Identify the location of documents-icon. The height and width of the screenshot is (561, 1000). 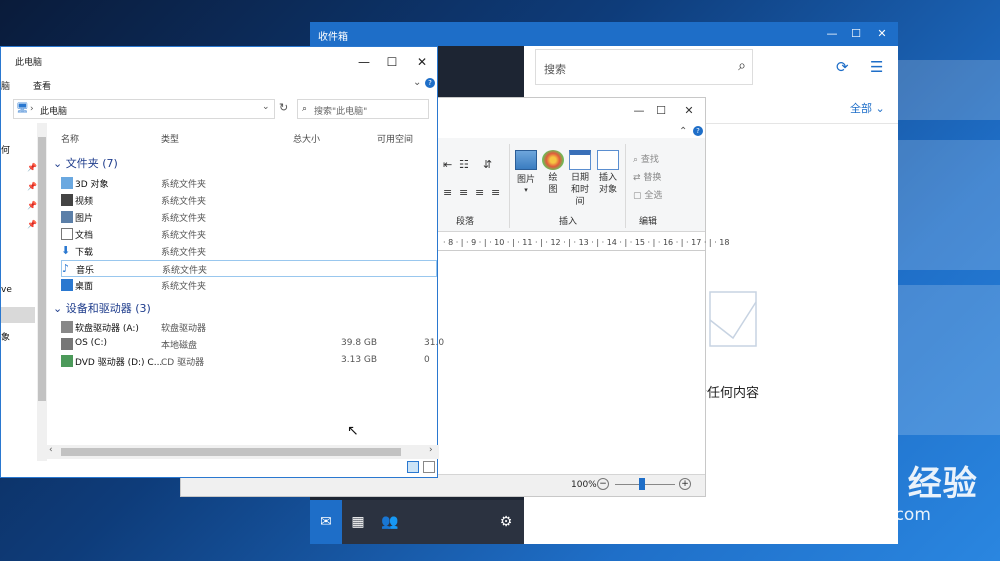
(67, 234).